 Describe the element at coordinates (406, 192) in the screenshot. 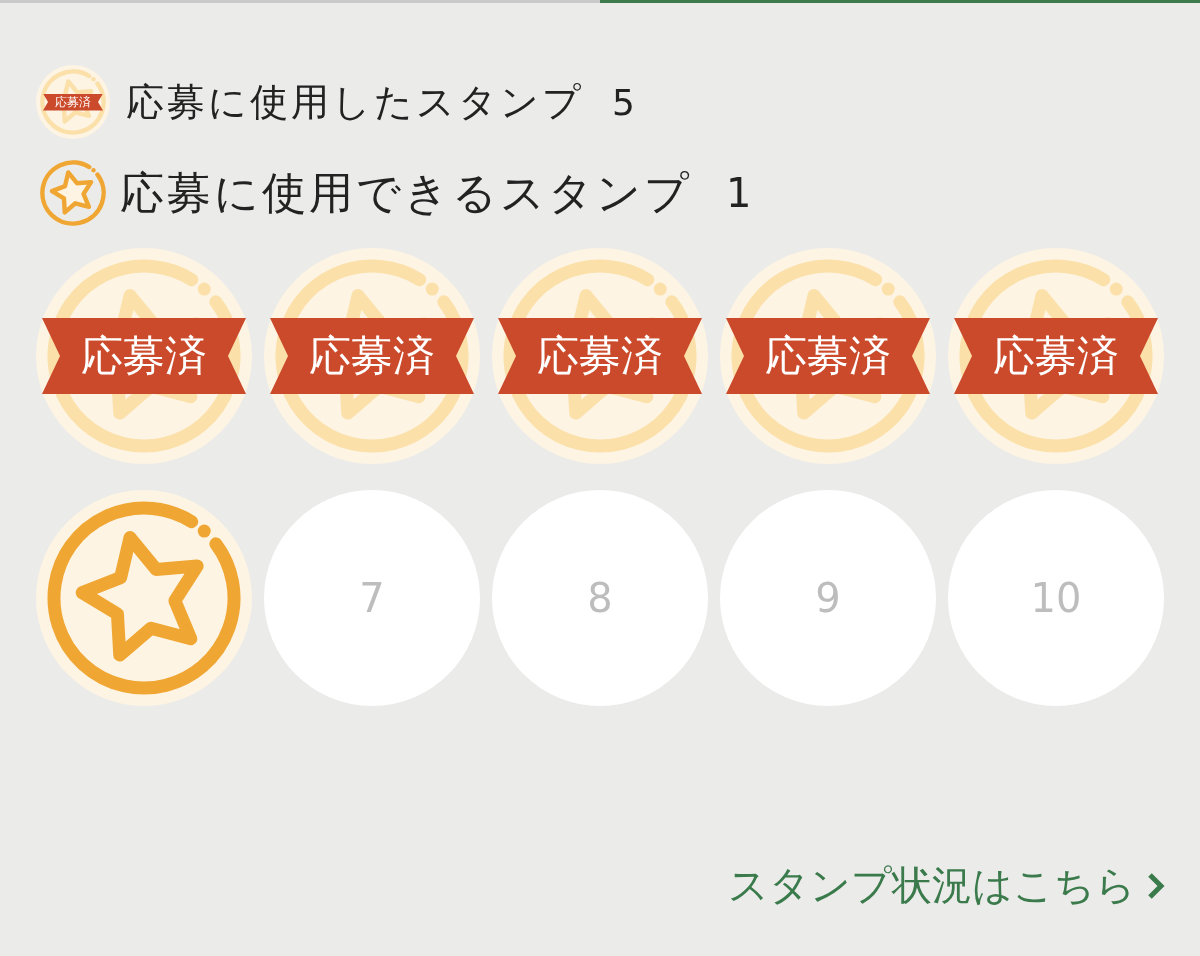

I see `legend-label: 応募に使用できるスタンプ` at that location.